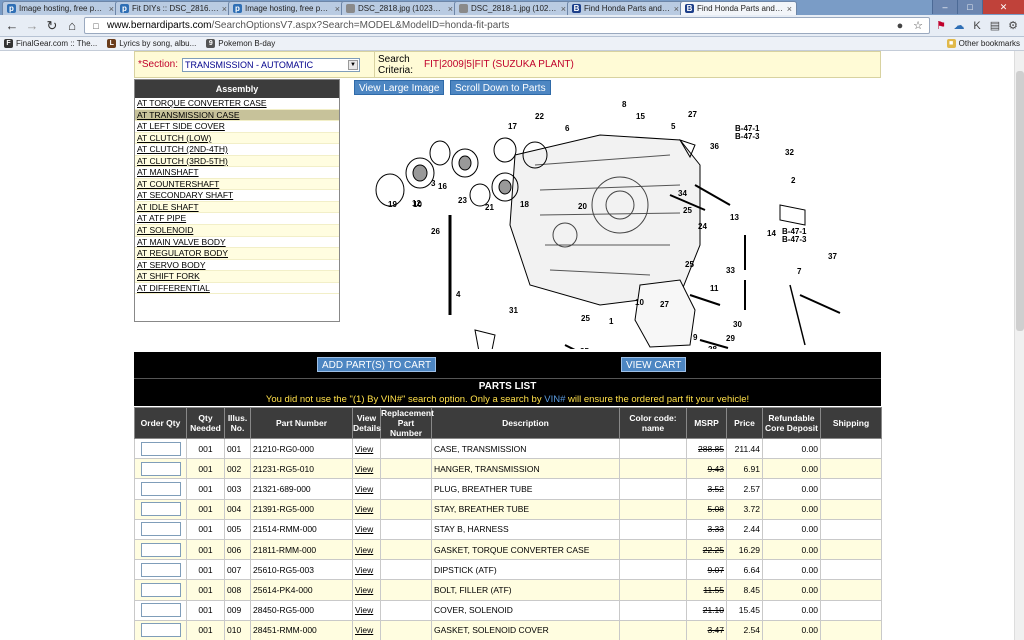 Image resolution: width=1024 pixels, height=640 pixels. Describe the element at coordinates (271, 64) in the screenshot. I see `section-select: TRANSMISSION - AUTOMATIC ▼` at that location.